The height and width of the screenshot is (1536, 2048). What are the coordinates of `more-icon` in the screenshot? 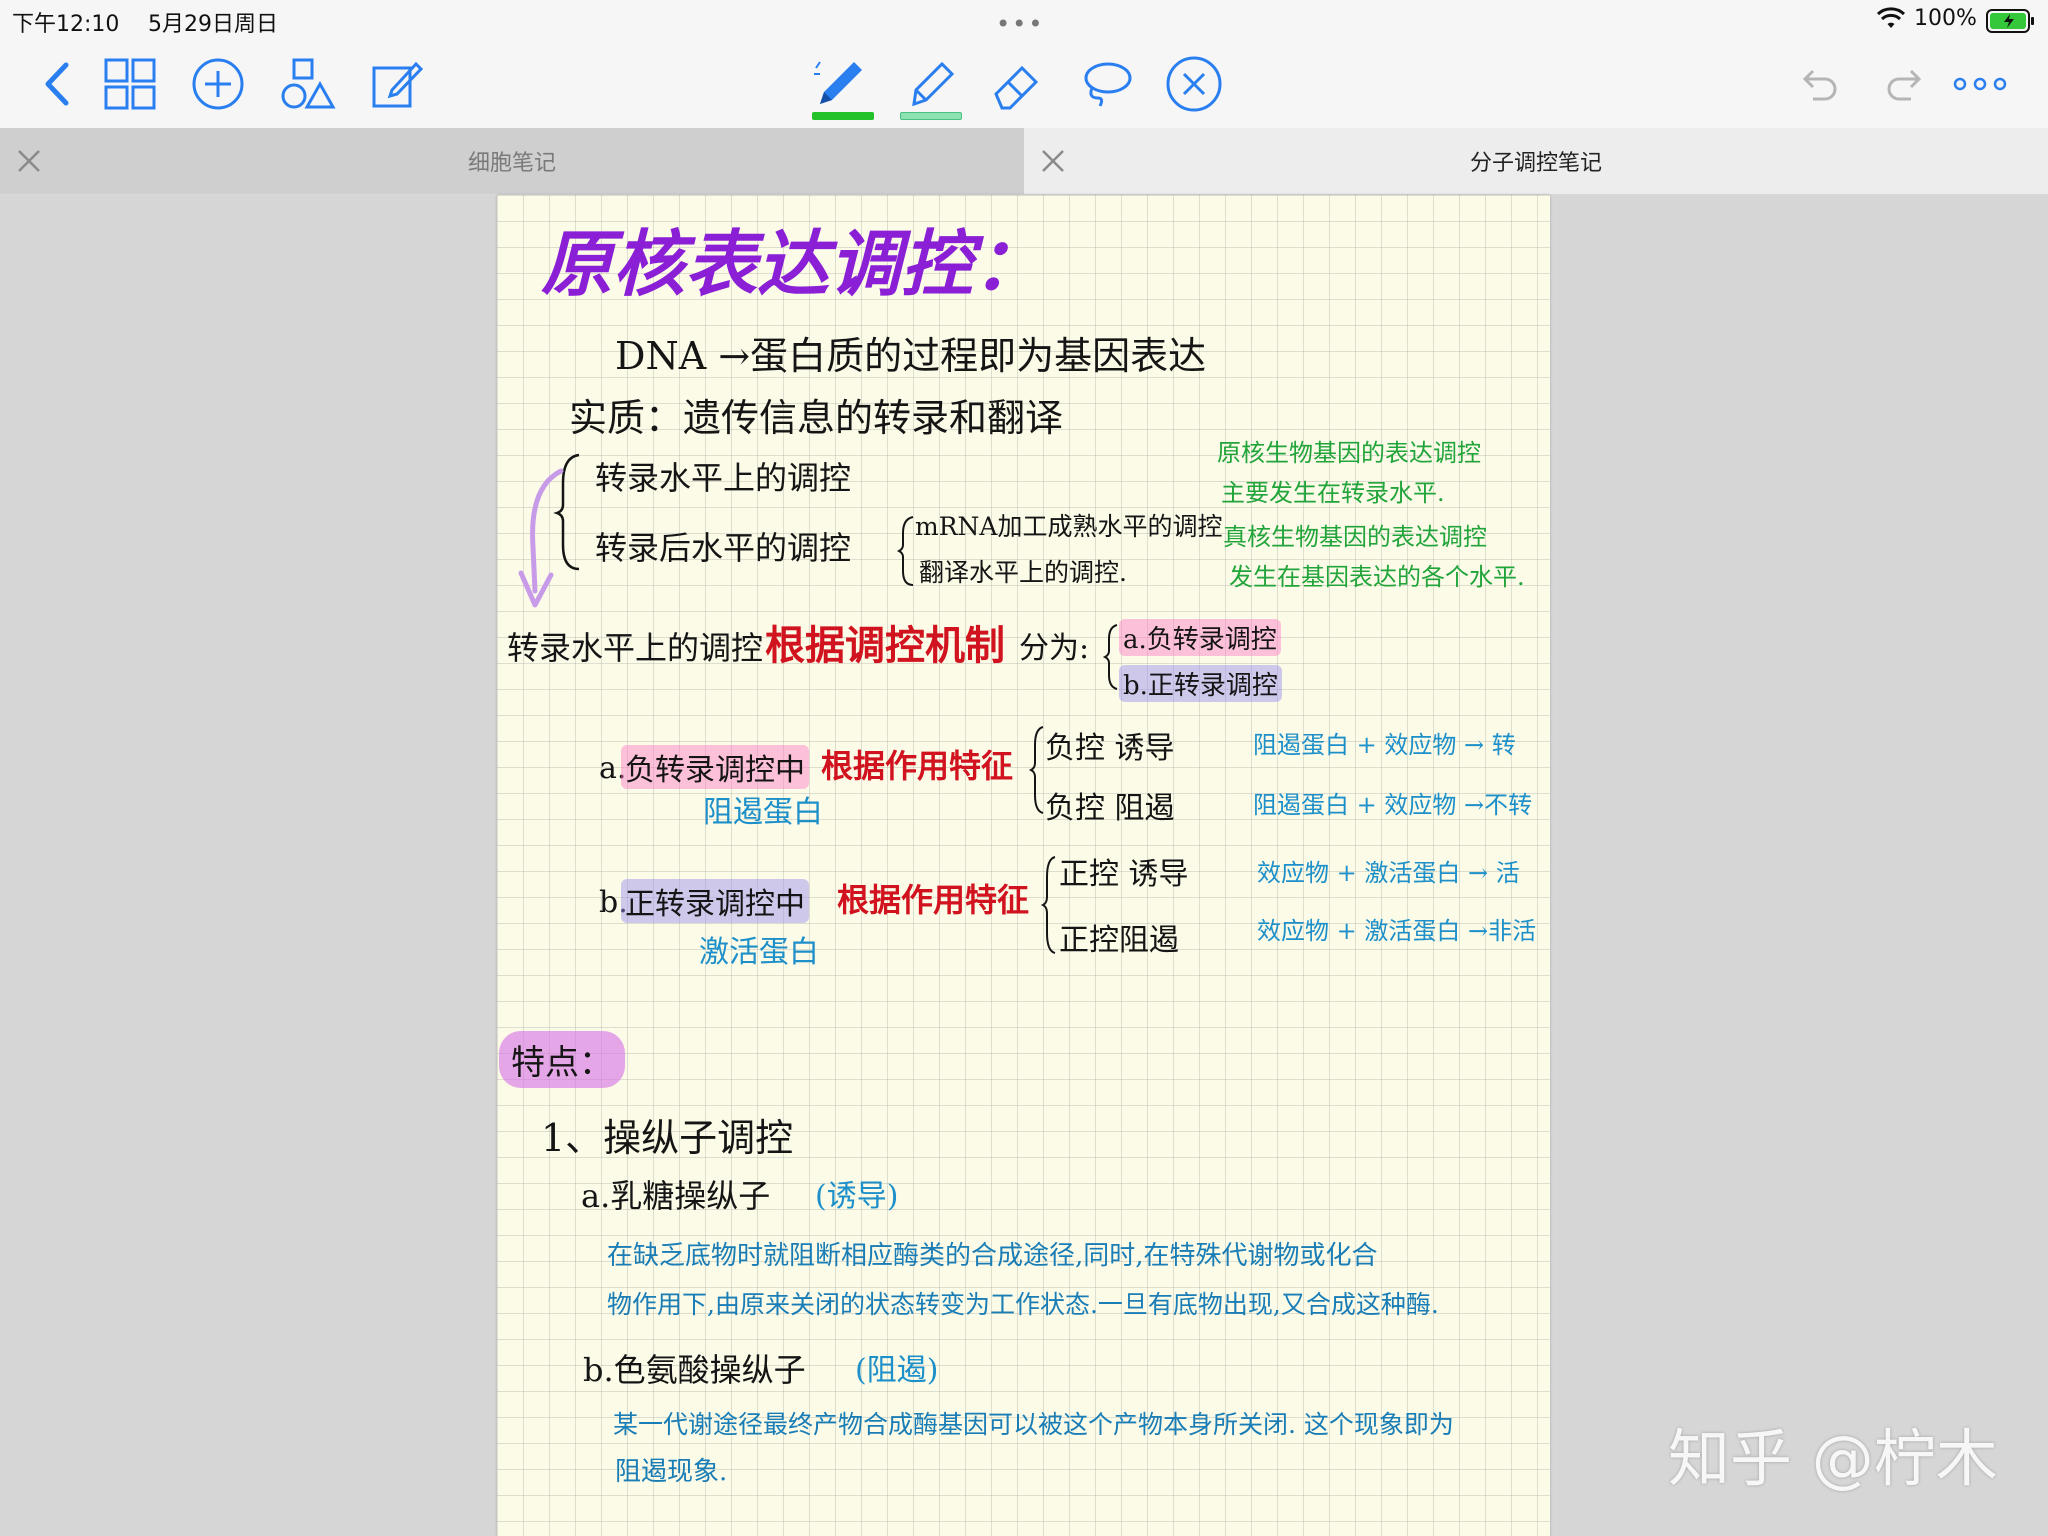 It's located at (1980, 84).